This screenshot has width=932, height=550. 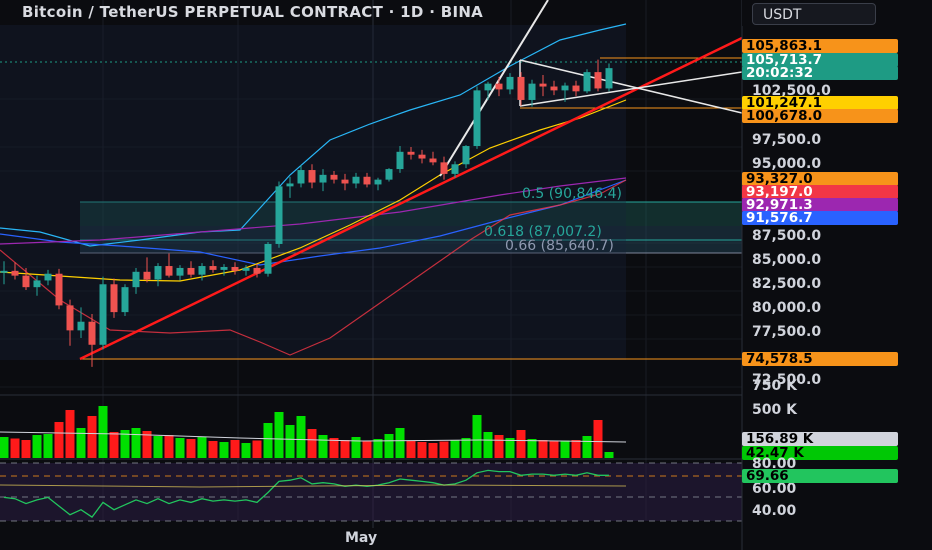 What do you see at coordinates (572, 194) in the screenshot?
I see `fib-label-0.5: 0.5 (90,846.4)` at bounding box center [572, 194].